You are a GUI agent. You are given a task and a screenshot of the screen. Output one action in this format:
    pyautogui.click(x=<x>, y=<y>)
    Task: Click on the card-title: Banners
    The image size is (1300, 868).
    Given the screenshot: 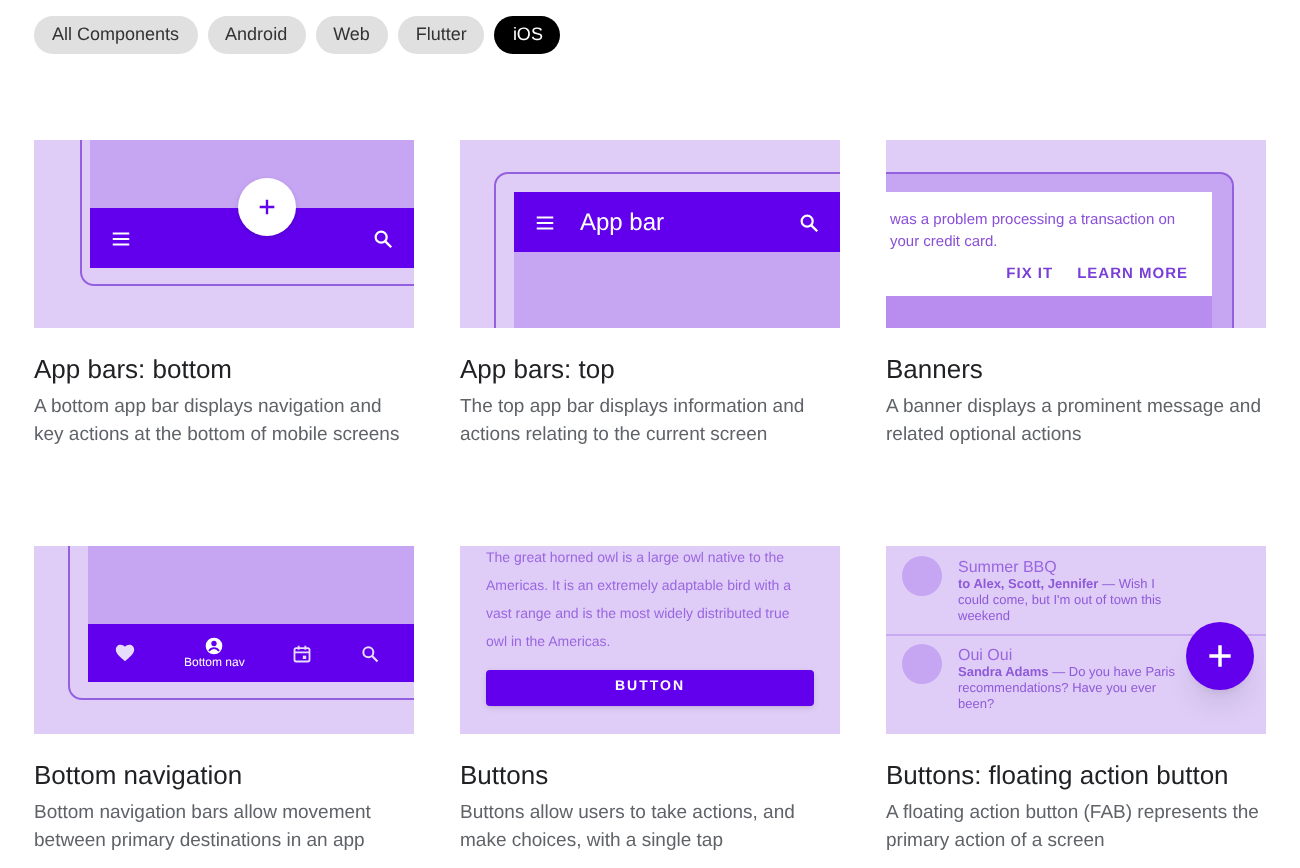 What is the action you would take?
    pyautogui.click(x=1076, y=370)
    